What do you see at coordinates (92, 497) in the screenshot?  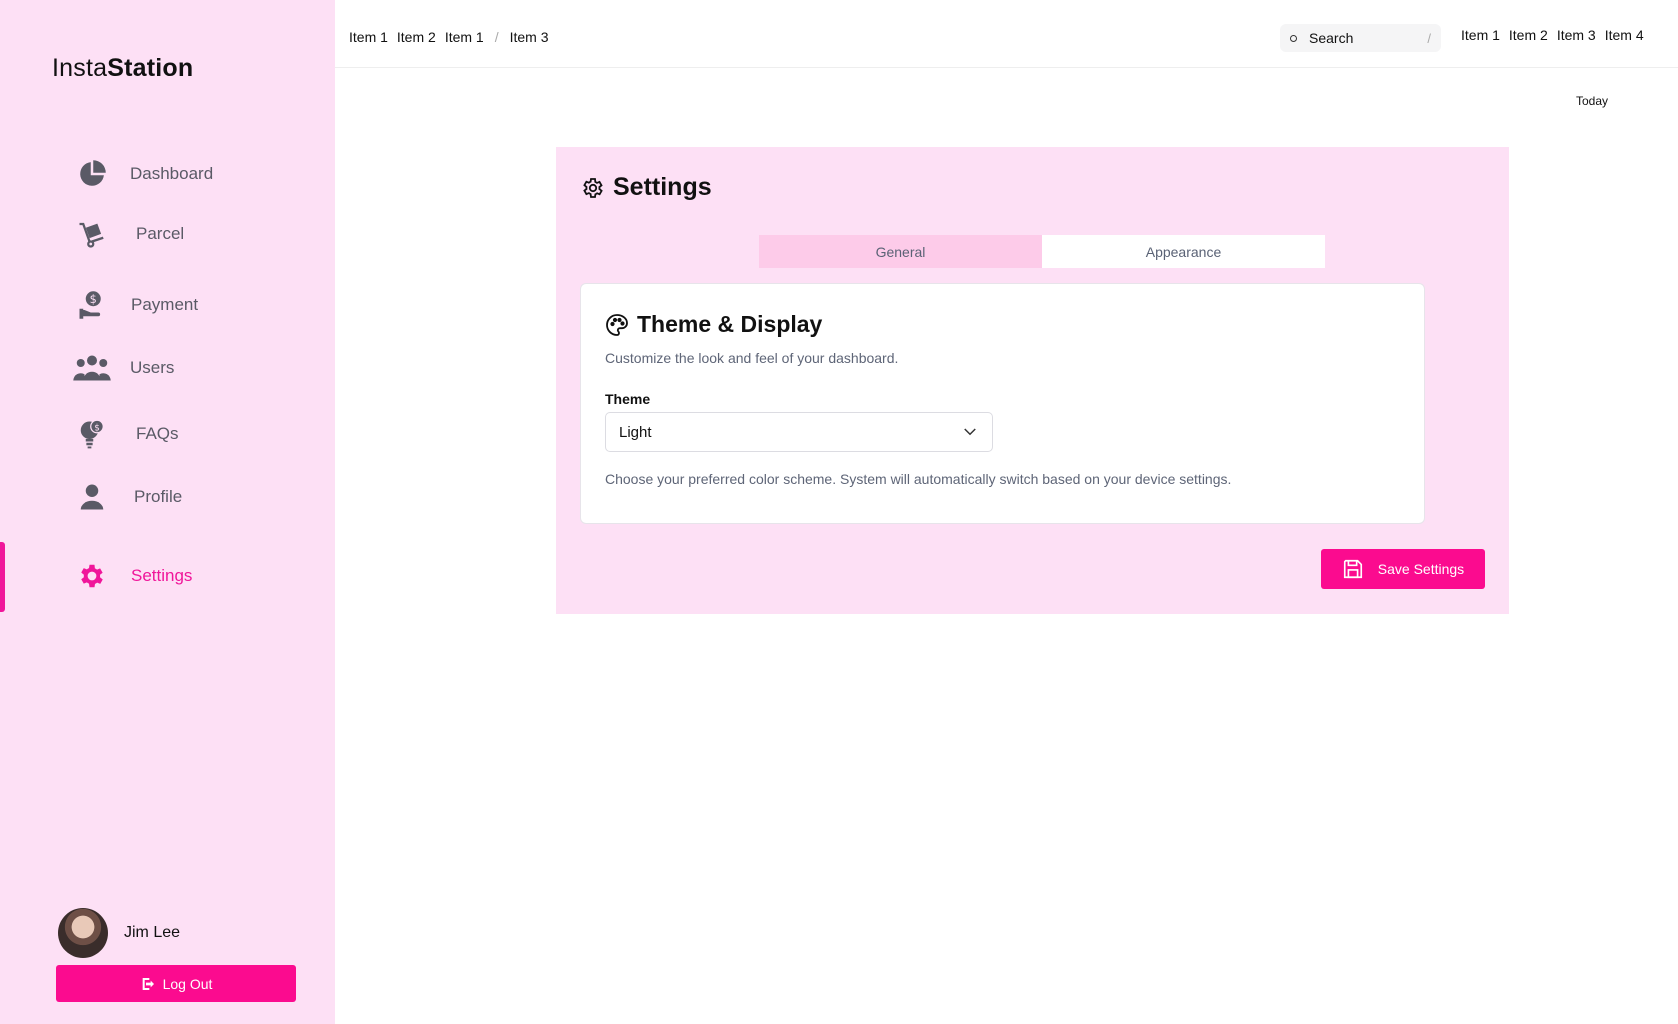 I see `person-icon` at bounding box center [92, 497].